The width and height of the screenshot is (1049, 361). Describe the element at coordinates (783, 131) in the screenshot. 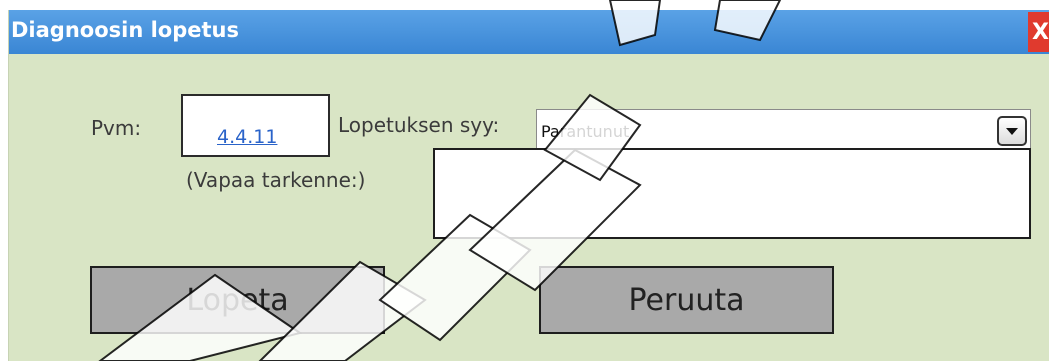

I see `reason-select: Parantunut` at that location.